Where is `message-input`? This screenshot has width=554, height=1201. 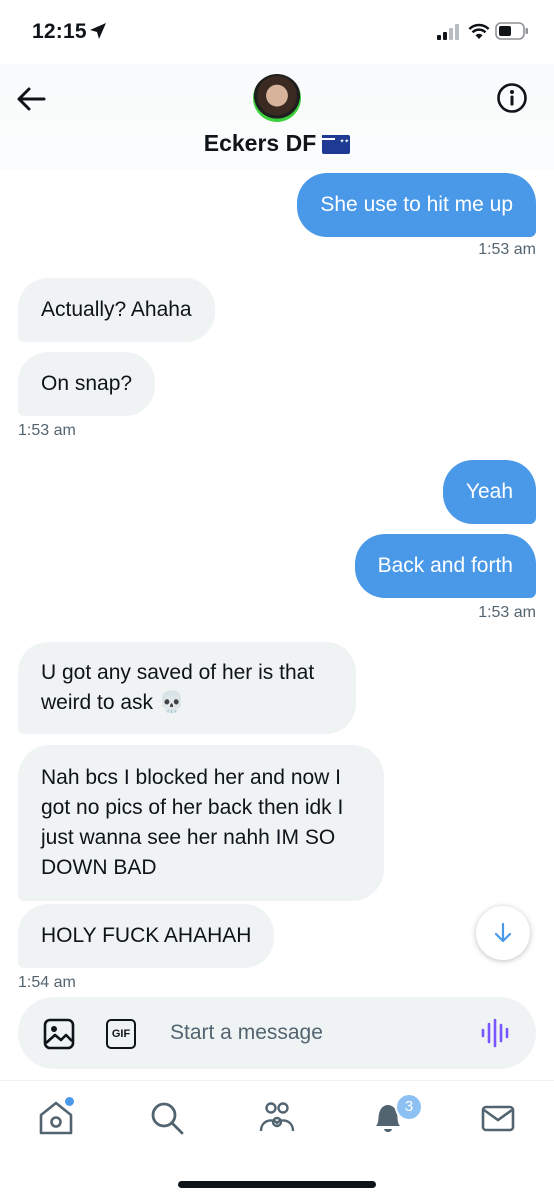 message-input is located at coordinates (310, 1033).